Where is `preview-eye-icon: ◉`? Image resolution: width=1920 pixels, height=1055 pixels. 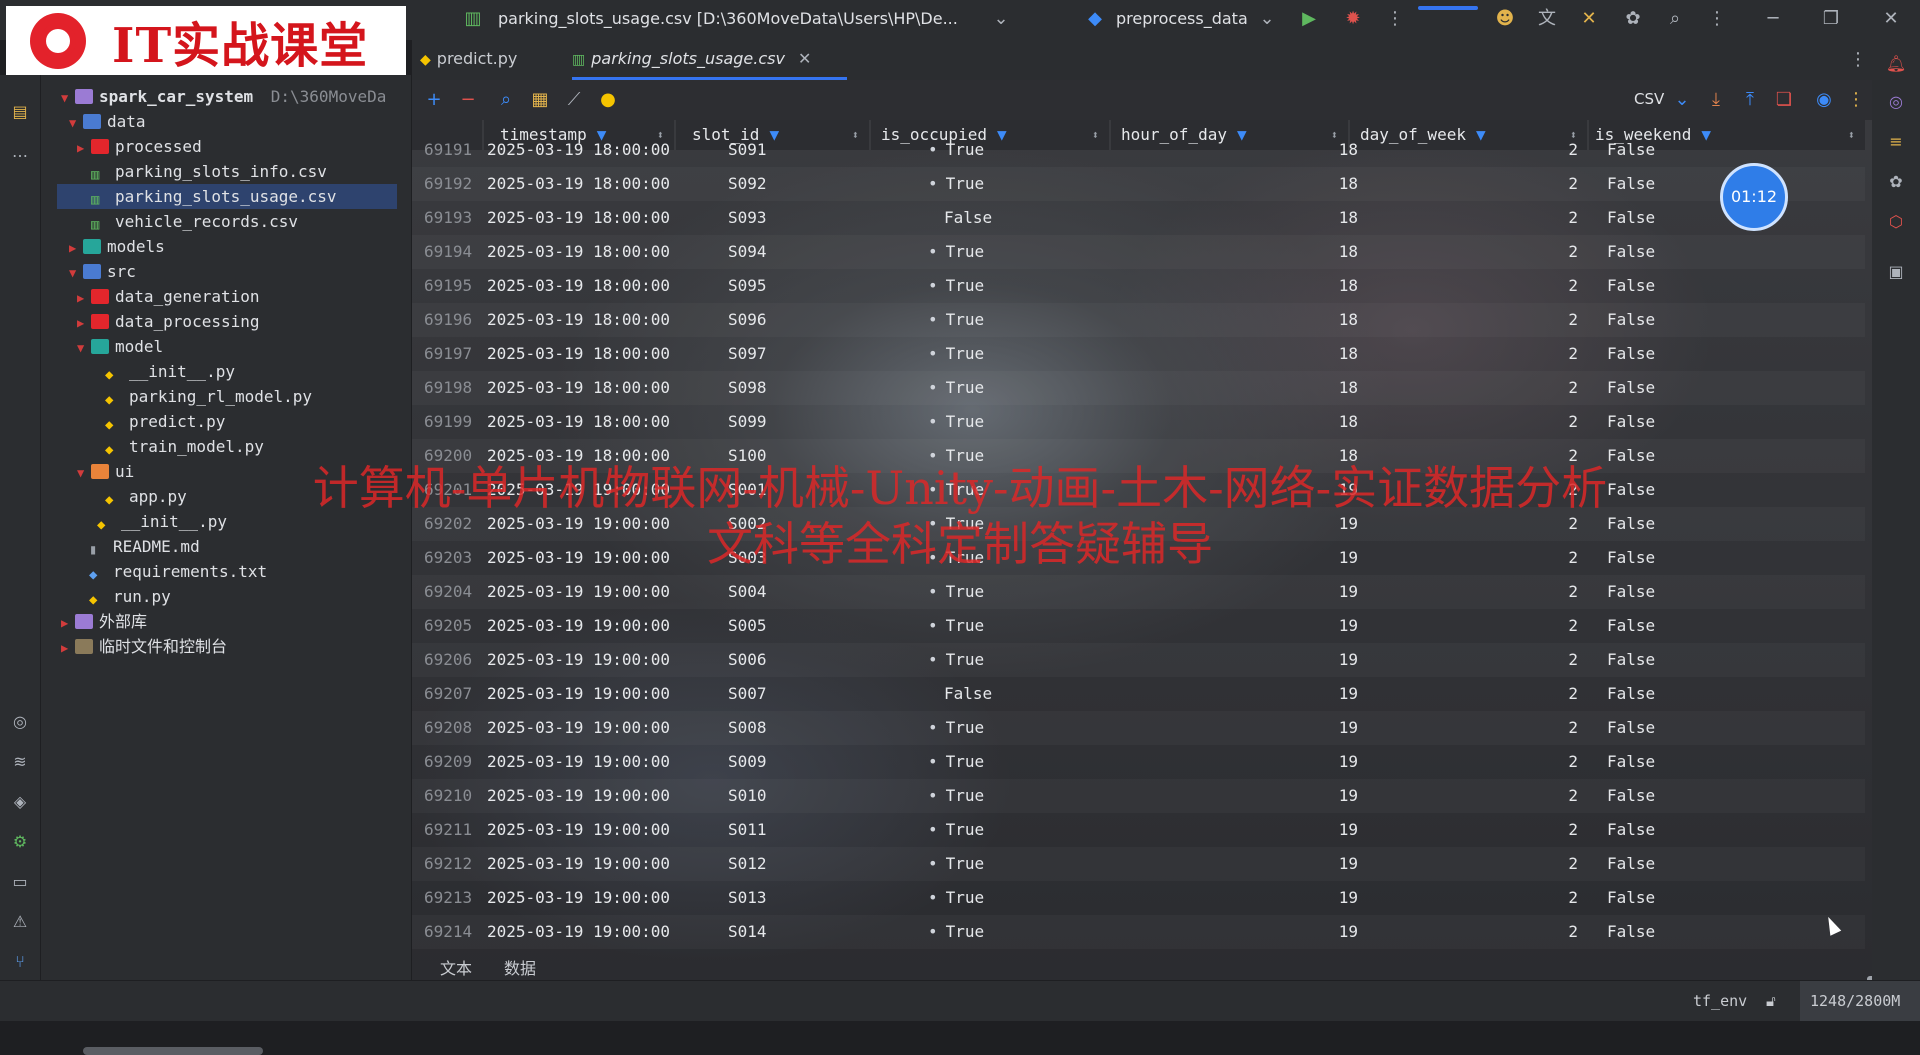
preview-eye-icon: ◉ is located at coordinates (1824, 100).